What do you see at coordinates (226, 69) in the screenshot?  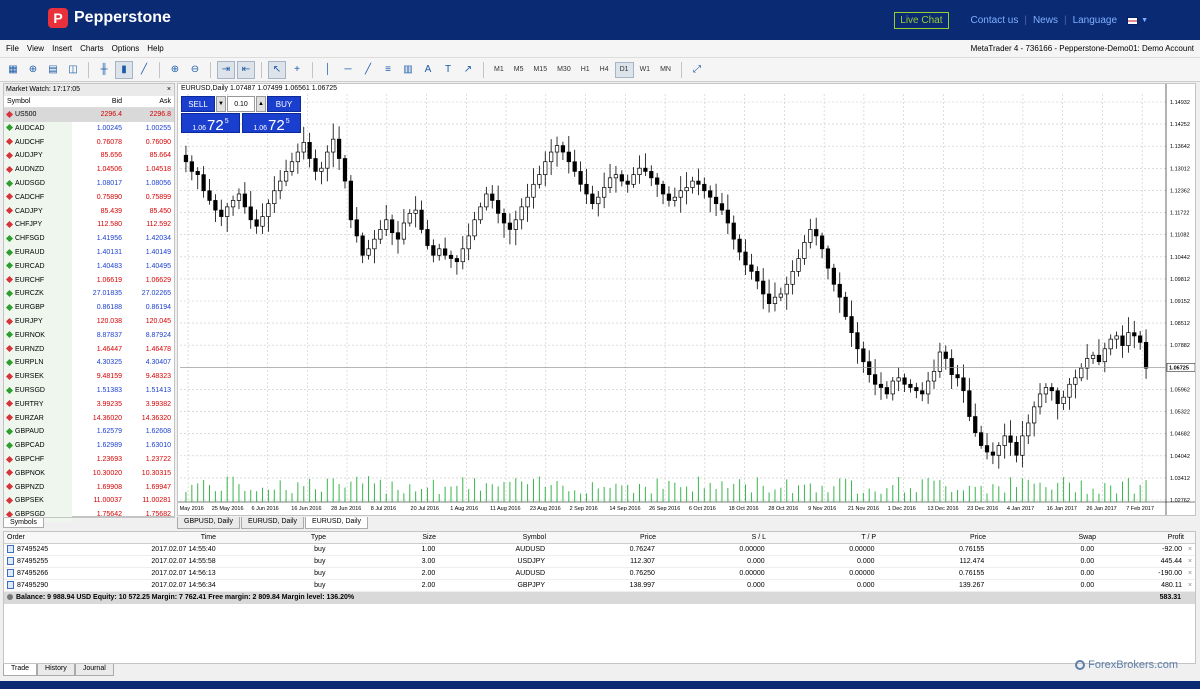 I see `auto-scroll-icon: ⇥` at bounding box center [226, 69].